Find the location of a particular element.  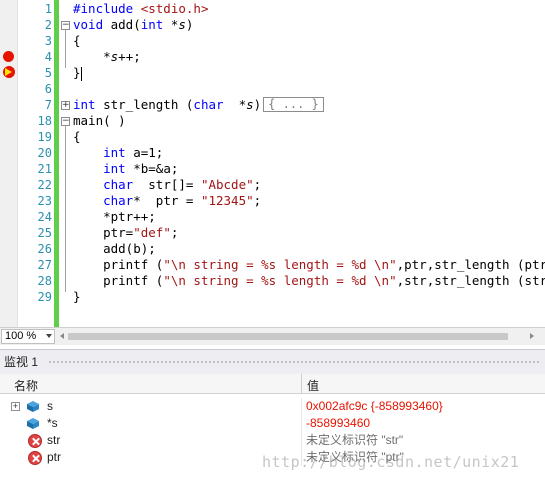

code-token: ) is located at coordinates (257, 104).